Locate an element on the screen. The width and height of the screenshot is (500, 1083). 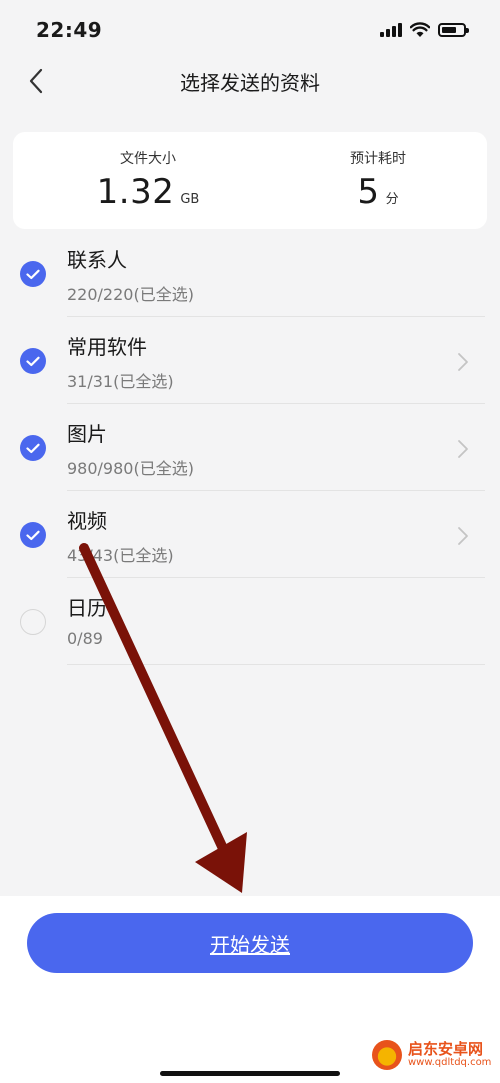
file-size-value: 1.32 is located at coordinates (135, 192).